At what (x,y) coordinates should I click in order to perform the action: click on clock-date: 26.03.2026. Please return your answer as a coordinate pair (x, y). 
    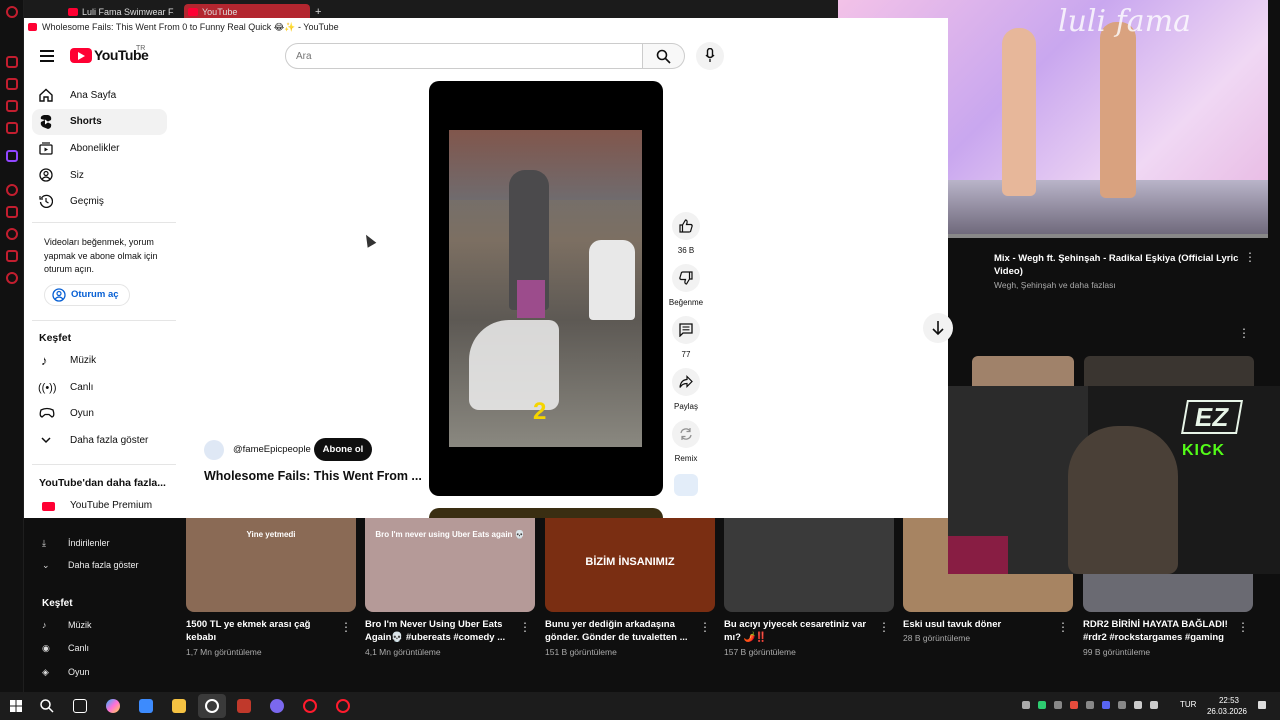
    Looking at the image, I should click on (1227, 711).